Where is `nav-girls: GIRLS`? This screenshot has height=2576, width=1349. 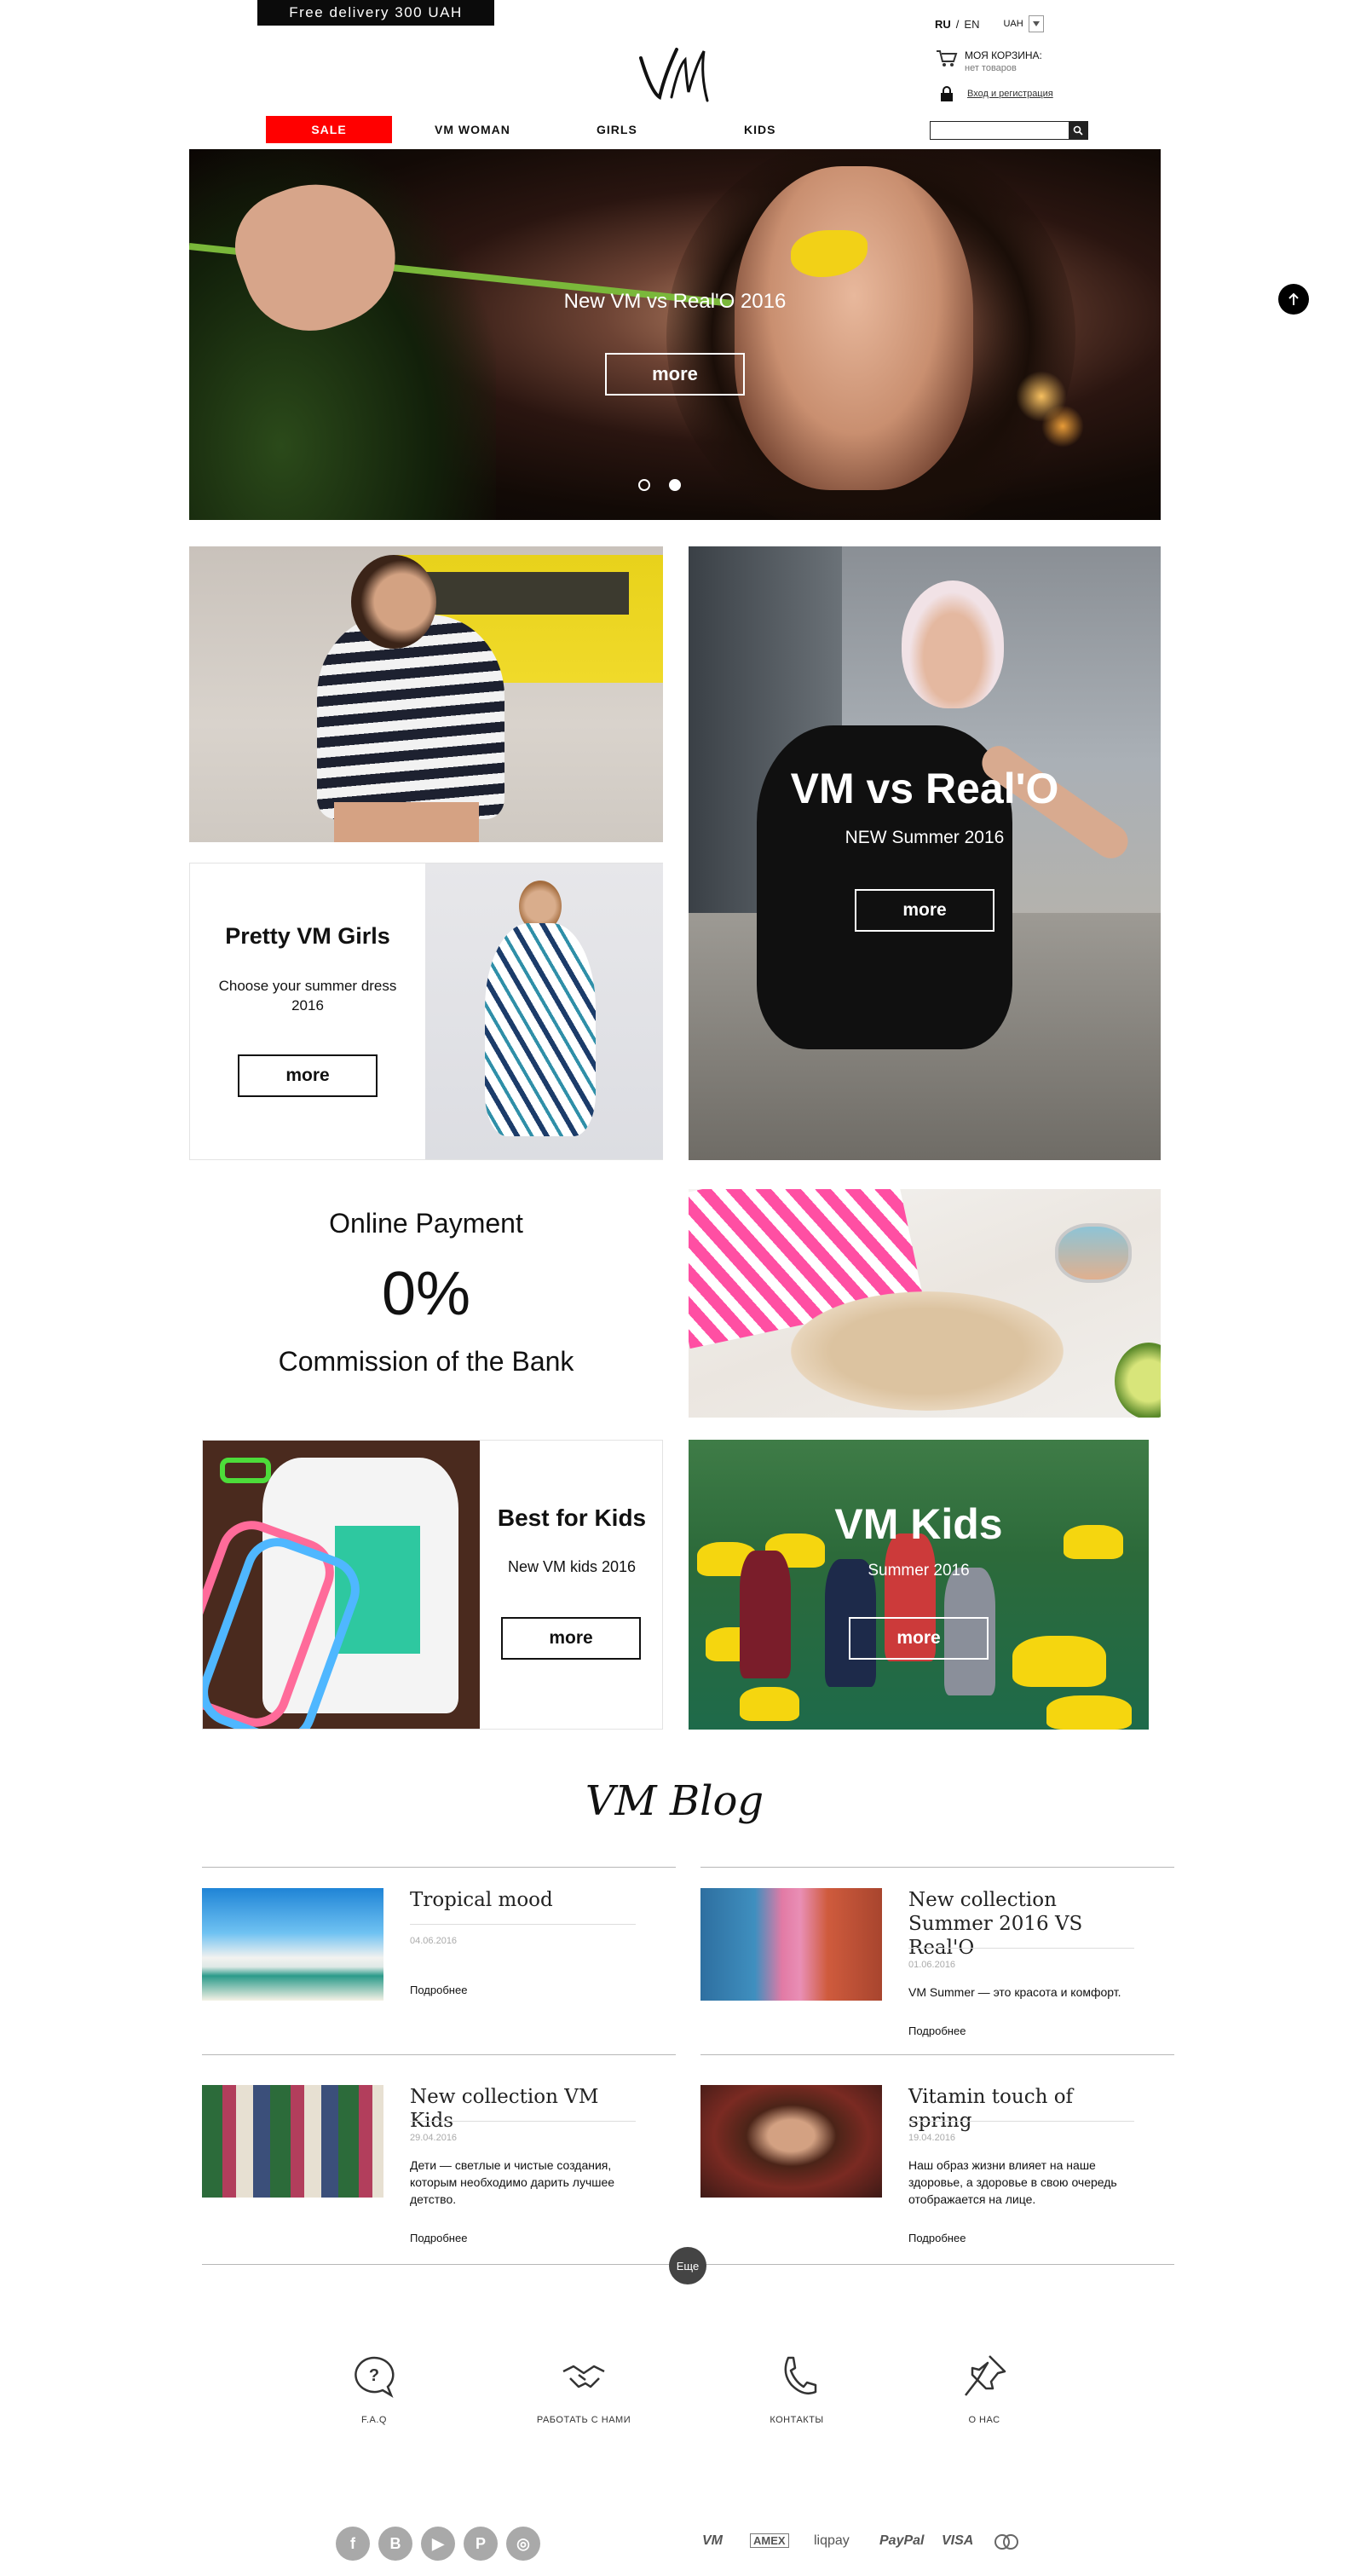
nav-girls: GIRLS is located at coordinates (617, 129).